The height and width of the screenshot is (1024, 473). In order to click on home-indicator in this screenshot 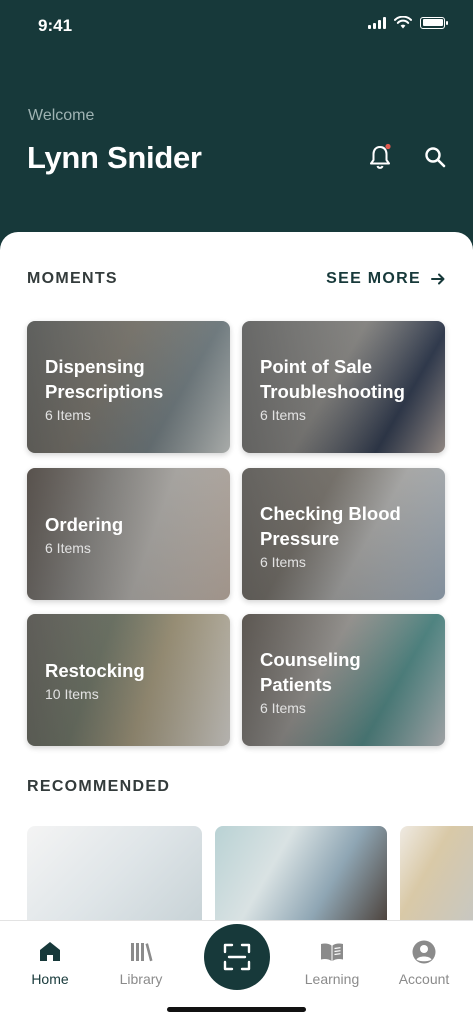, I will do `click(236, 1009)`.